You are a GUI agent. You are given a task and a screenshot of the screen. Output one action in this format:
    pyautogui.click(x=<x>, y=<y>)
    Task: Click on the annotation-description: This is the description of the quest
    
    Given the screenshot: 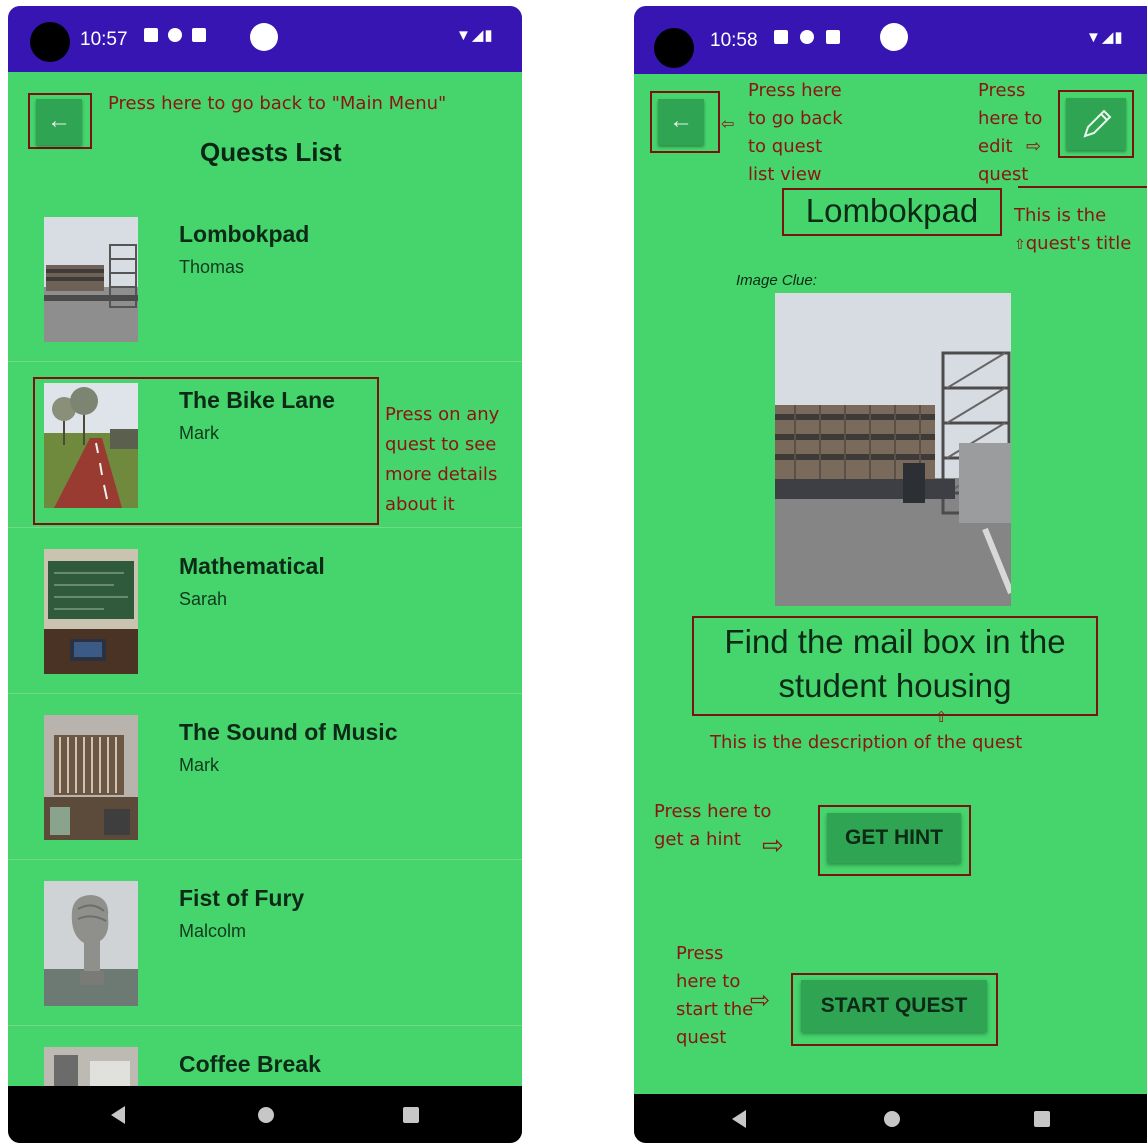 What is the action you would take?
    pyautogui.click(x=866, y=742)
    